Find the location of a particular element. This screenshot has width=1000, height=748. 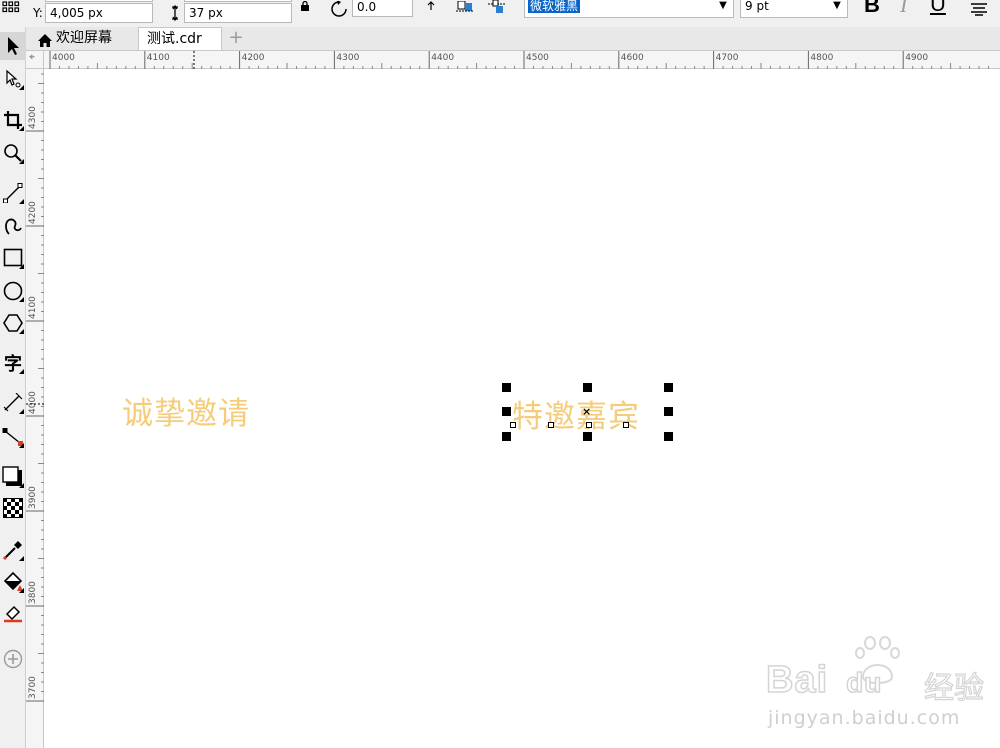

connector-tool-icon is located at coordinates (13, 437).